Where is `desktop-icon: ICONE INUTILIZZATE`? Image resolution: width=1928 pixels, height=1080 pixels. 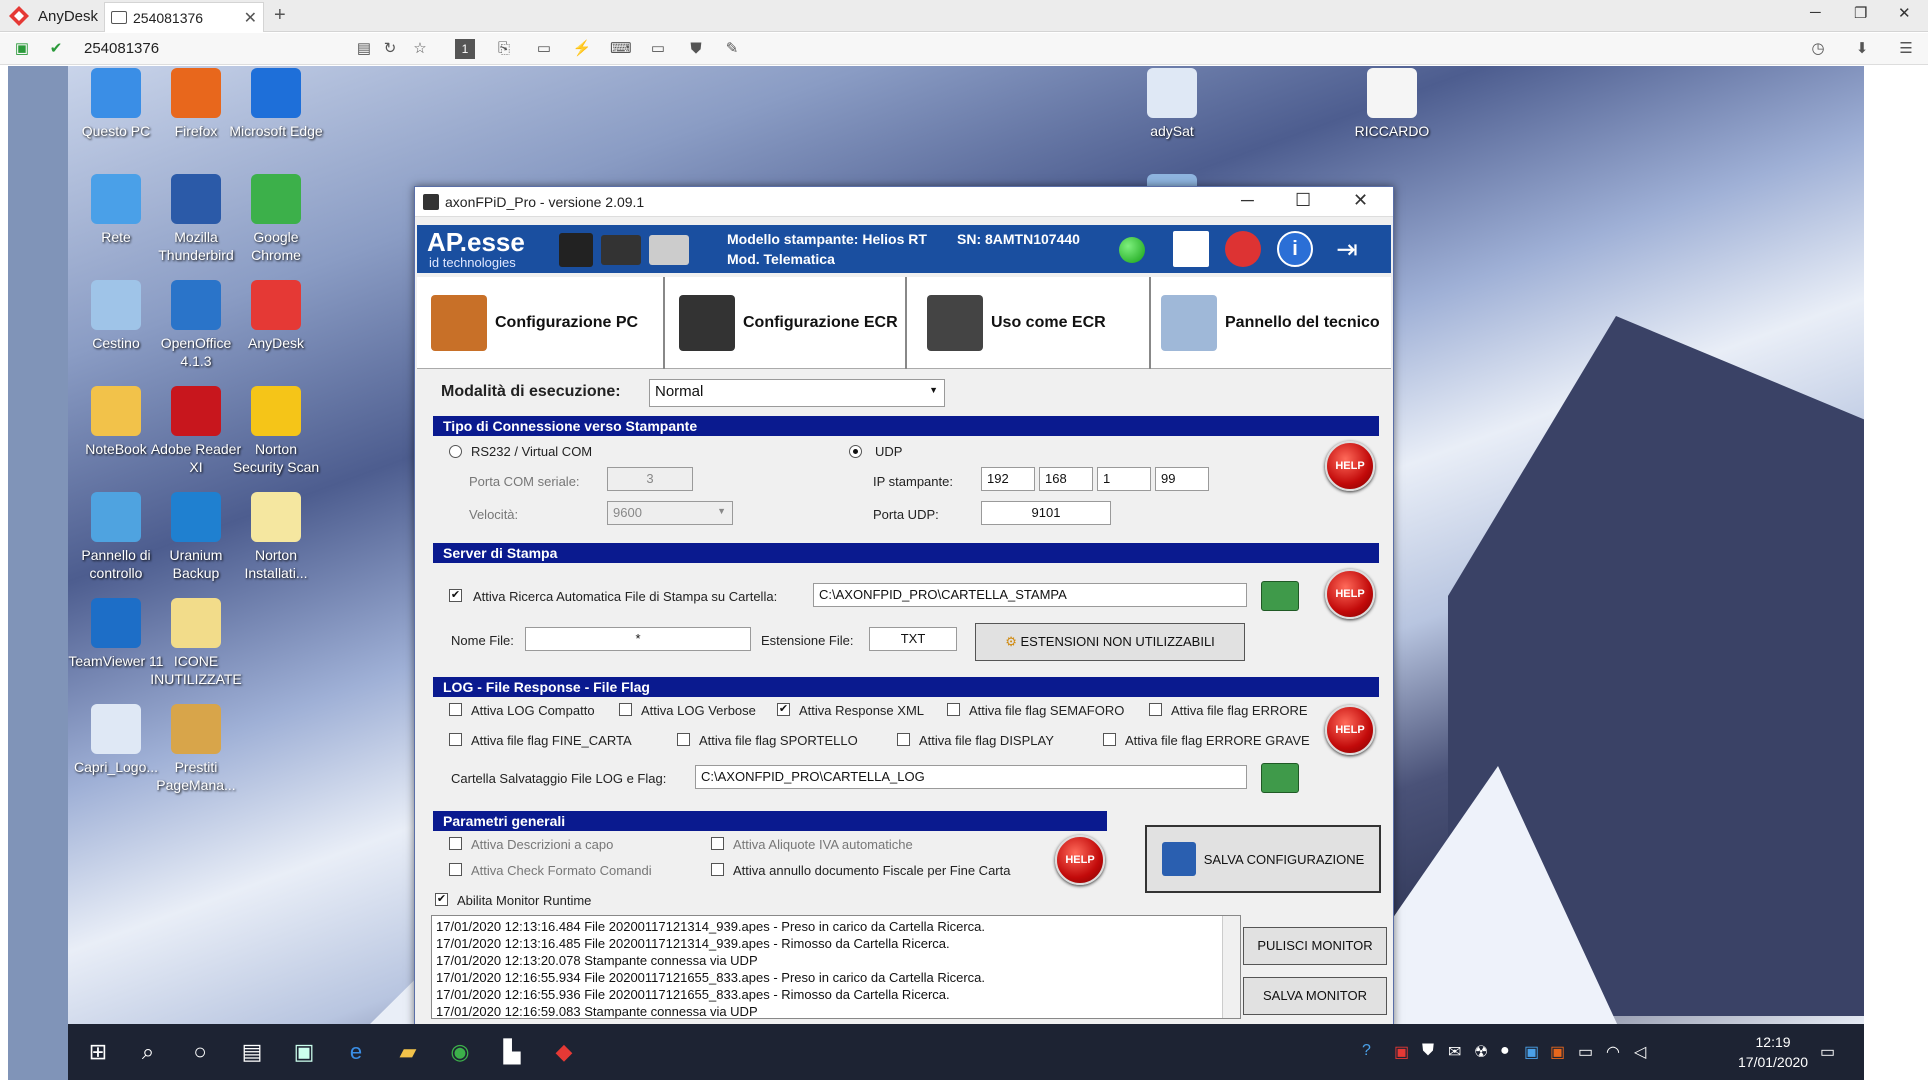 desktop-icon: ICONE INUTILIZZATE is located at coordinates (196, 643).